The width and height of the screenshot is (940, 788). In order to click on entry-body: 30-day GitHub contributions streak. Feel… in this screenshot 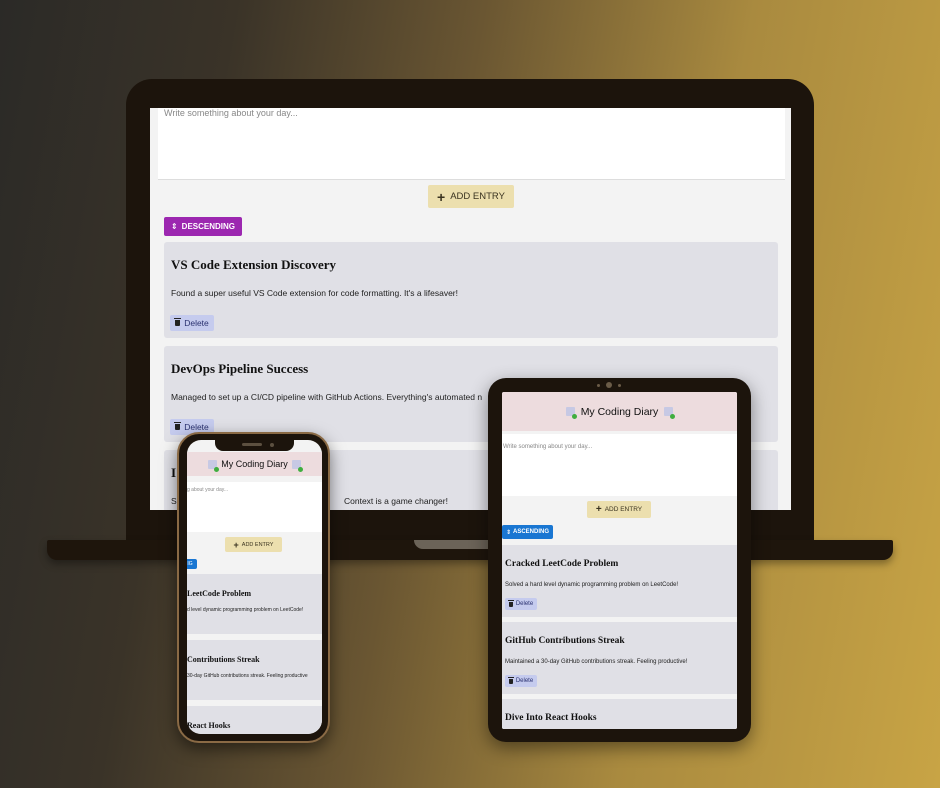, I will do `click(247, 676)`.